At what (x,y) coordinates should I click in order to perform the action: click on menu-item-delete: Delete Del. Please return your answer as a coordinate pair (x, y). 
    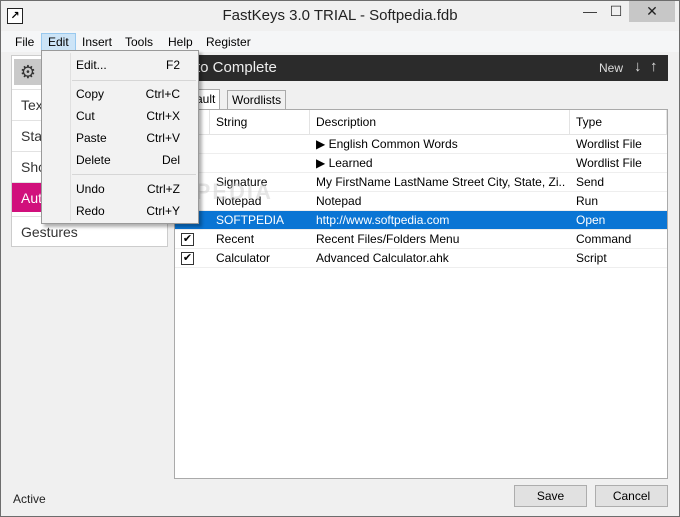
    Looking at the image, I should click on (120, 160).